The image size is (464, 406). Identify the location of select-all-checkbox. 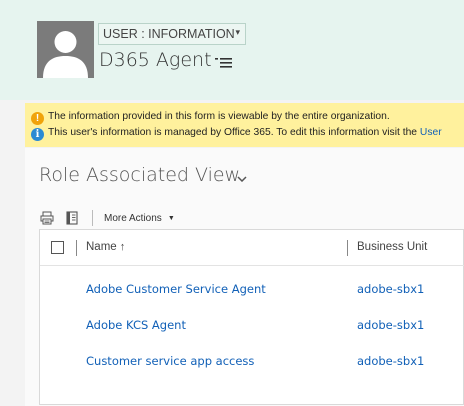
(57, 247).